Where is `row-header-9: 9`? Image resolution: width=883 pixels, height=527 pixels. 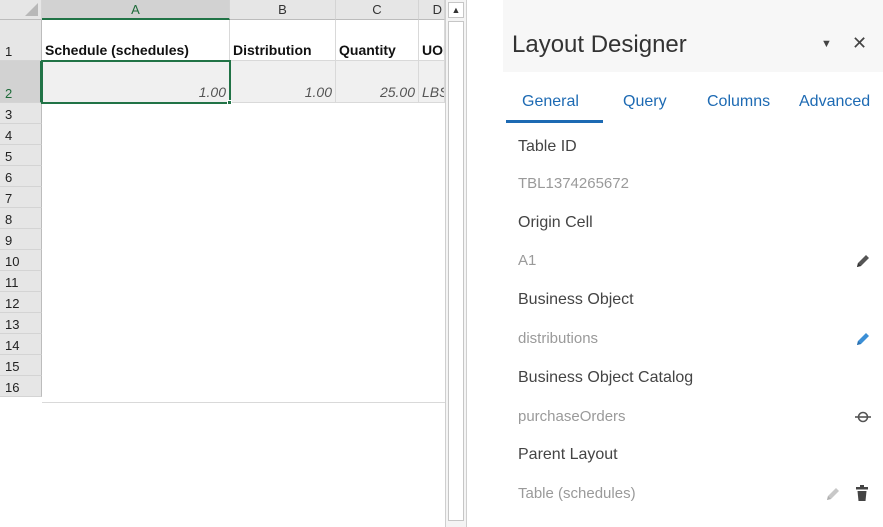 row-header-9: 9 is located at coordinates (21, 239).